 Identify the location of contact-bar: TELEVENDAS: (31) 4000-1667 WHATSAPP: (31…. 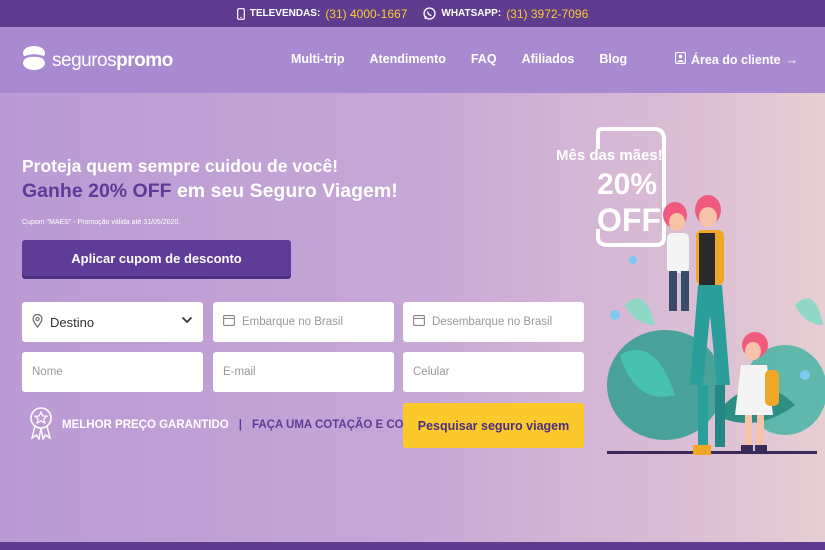
(412, 13).